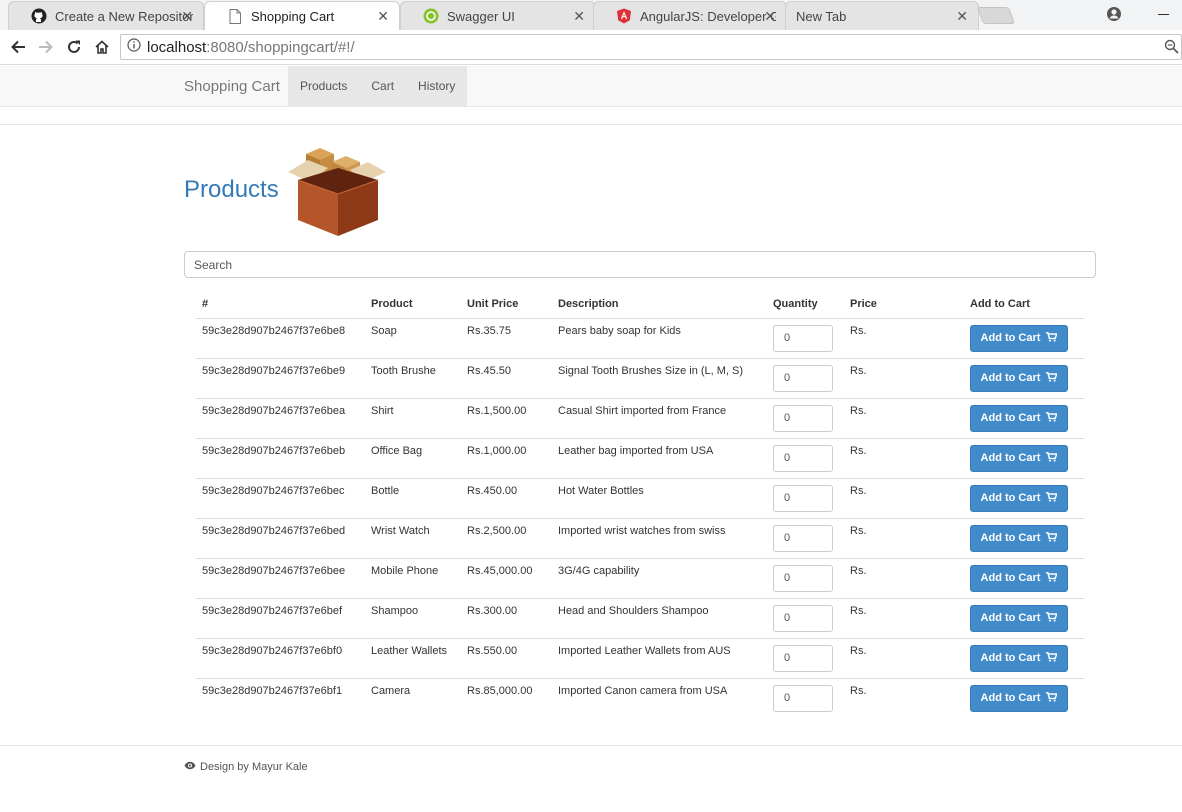  I want to click on browser-tab-shopping-cart: Shopping Cart ✕, so click(302, 15).